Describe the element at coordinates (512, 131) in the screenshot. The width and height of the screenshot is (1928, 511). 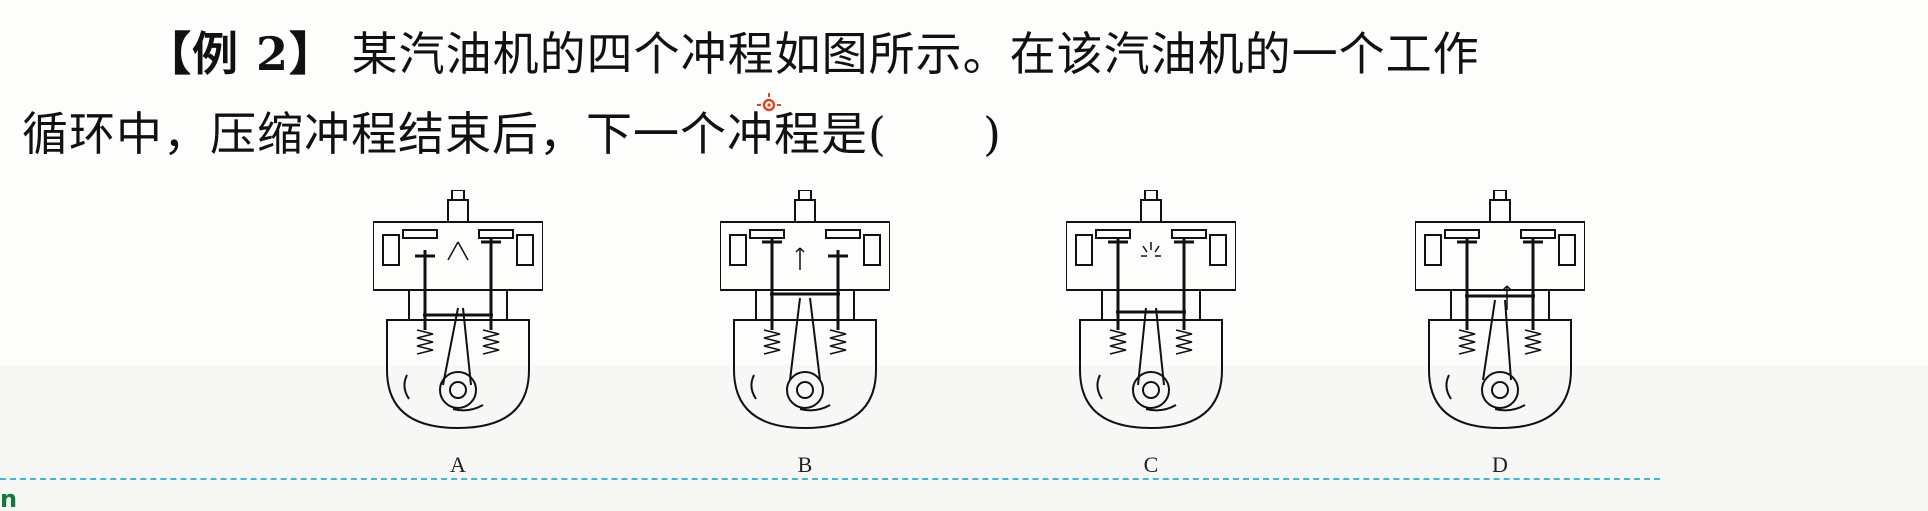
I see `question-line-2: 循环中，压缩冲程结束后，下一个冲程是()` at that location.